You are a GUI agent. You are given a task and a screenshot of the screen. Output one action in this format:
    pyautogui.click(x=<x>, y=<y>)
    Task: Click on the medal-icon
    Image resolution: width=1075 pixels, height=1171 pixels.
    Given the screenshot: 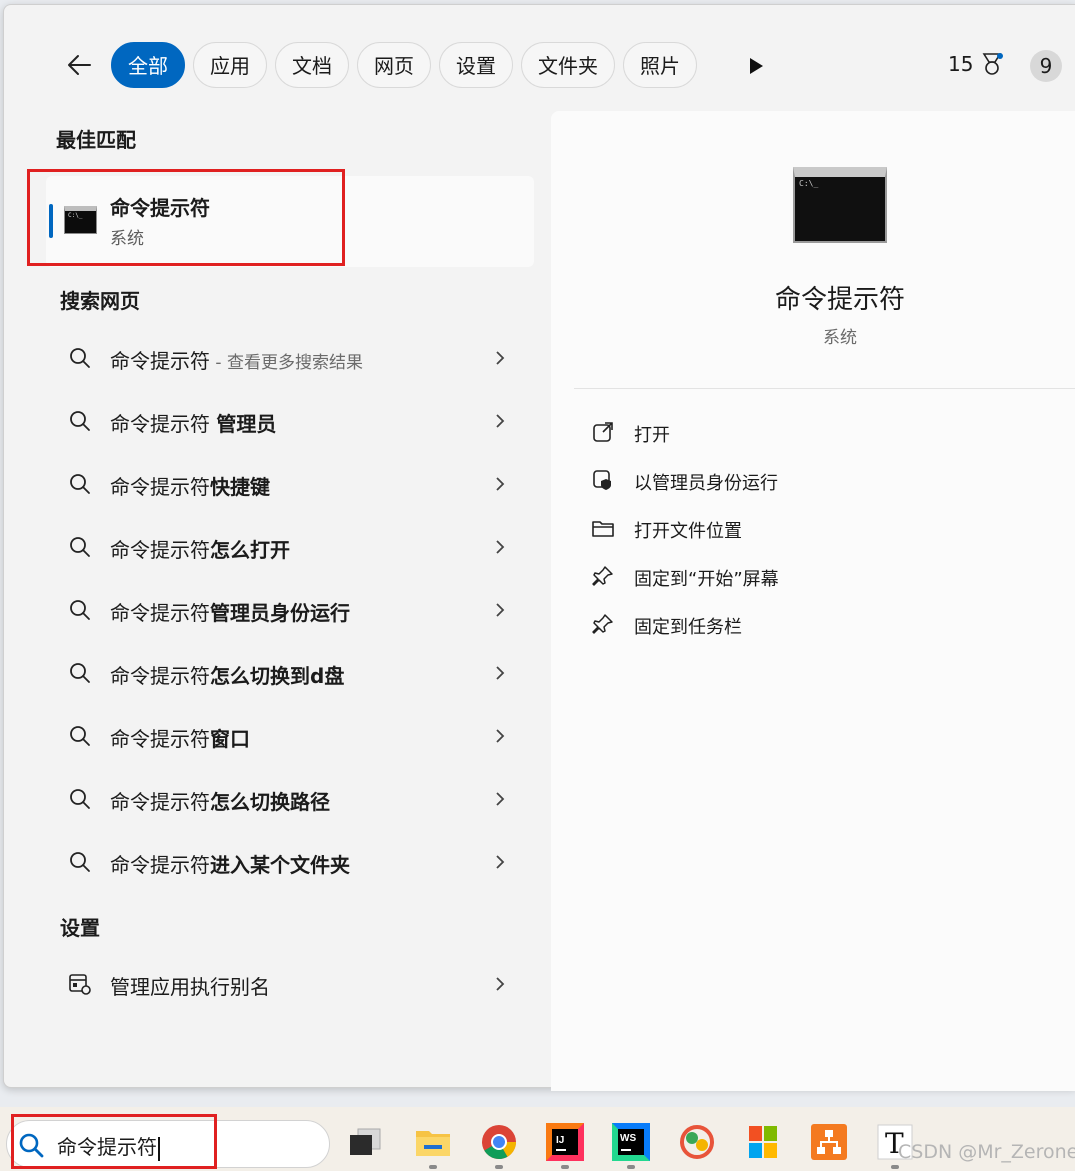 What is the action you would take?
    pyautogui.click(x=993, y=64)
    